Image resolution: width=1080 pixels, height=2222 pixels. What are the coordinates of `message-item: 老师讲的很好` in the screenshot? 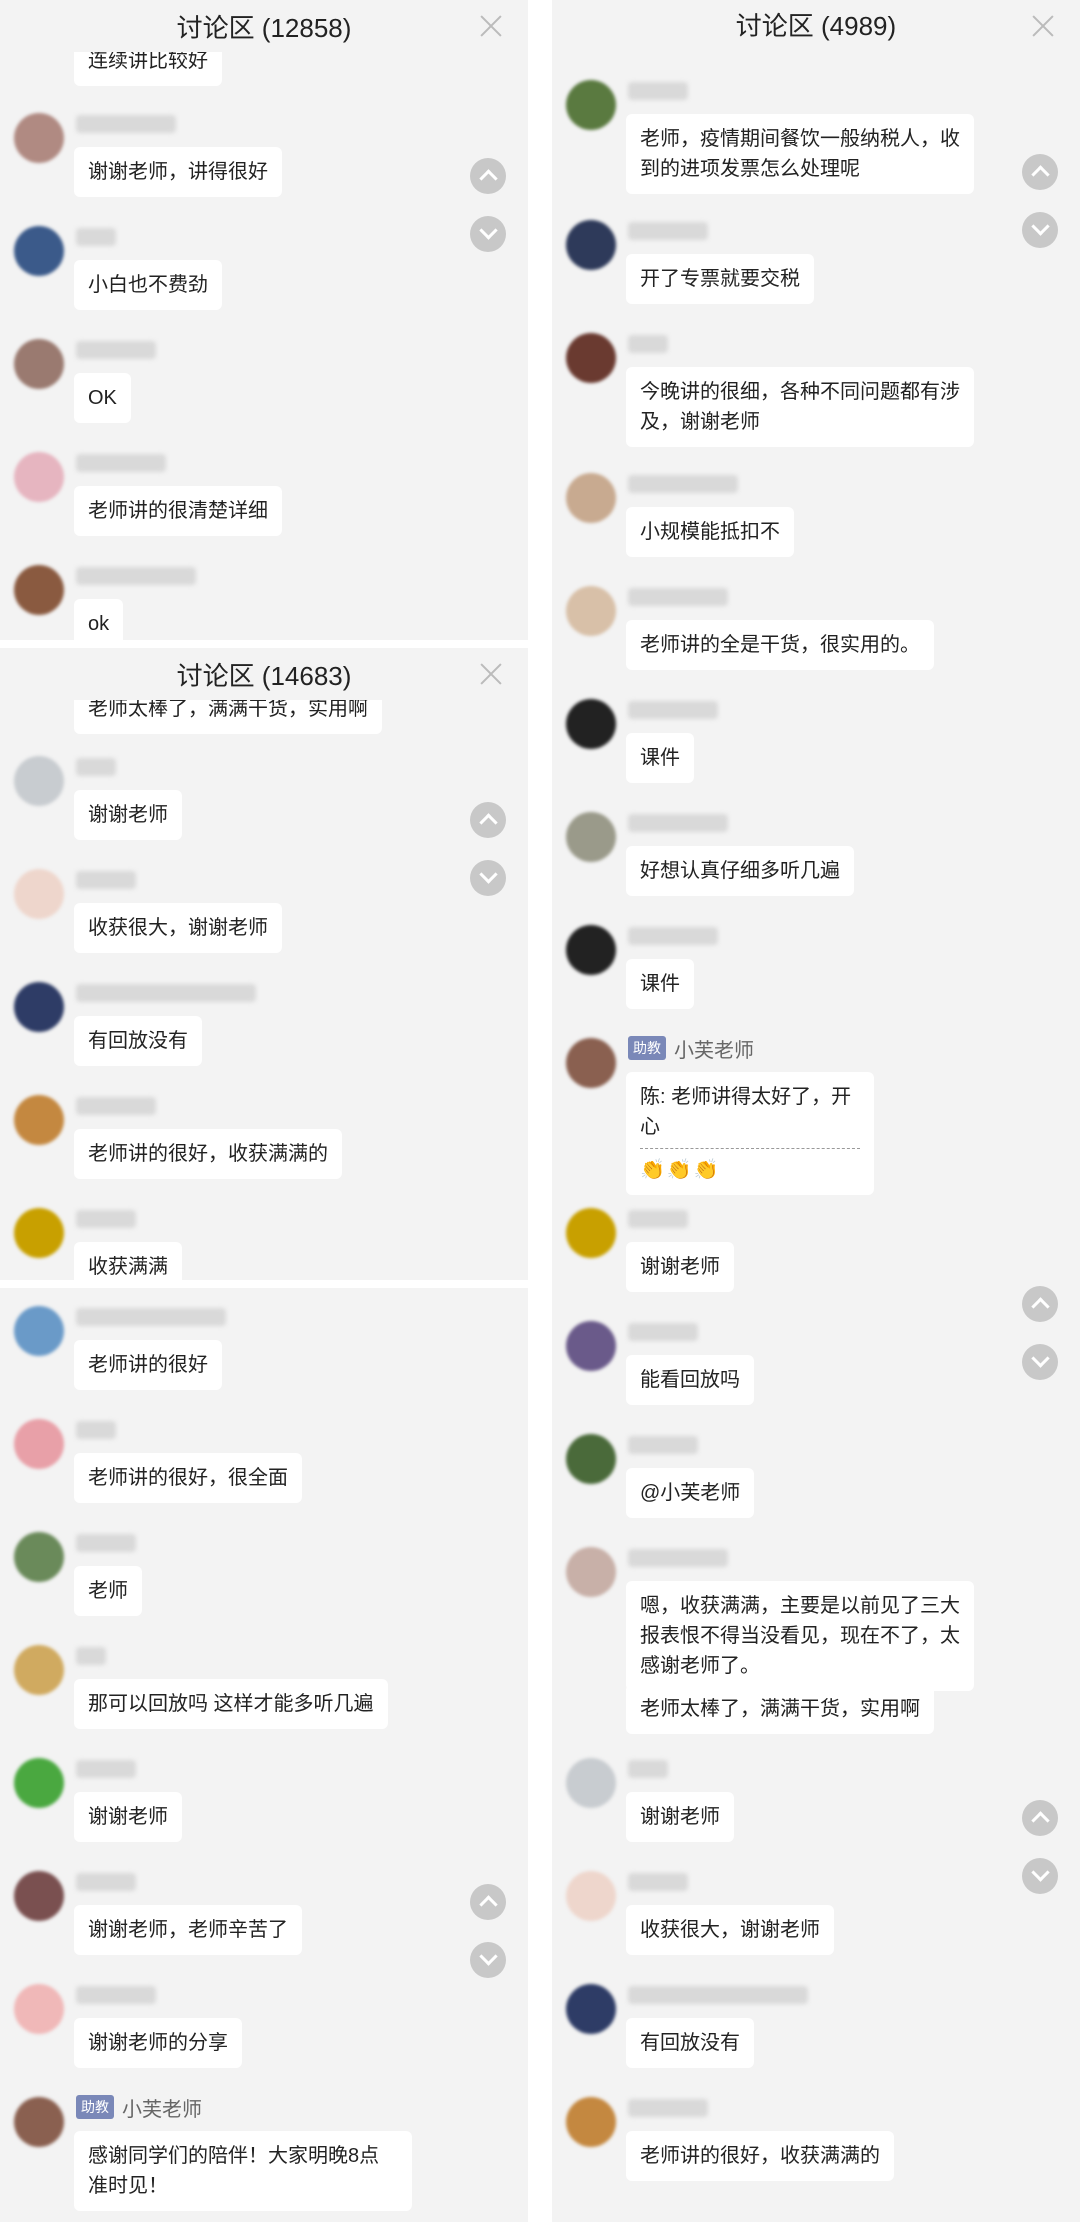 It's located at (264, 1354).